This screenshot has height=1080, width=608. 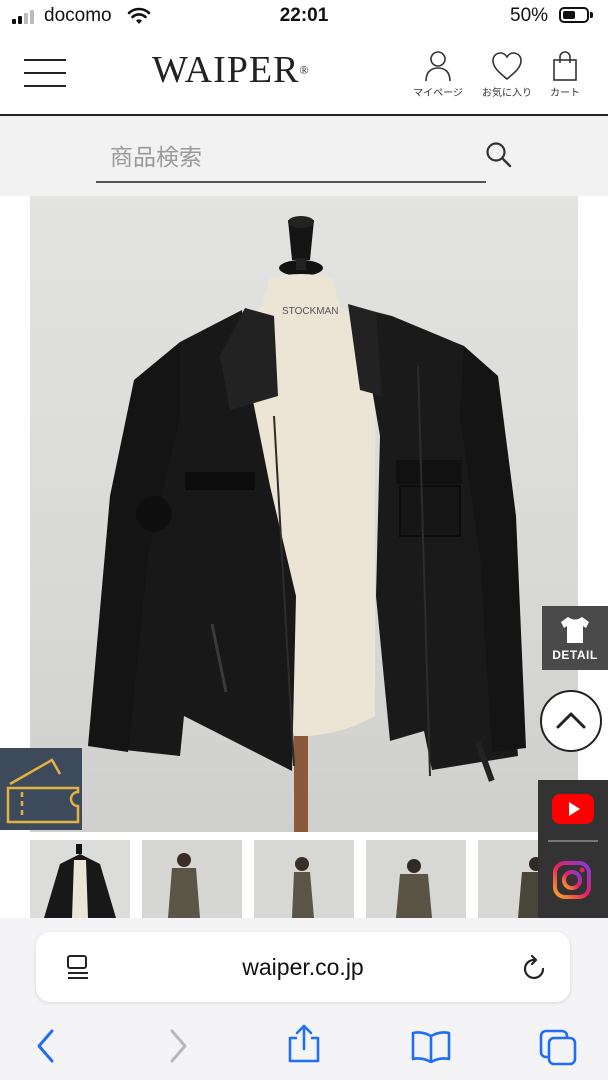 I want to click on search-bar, so click(x=304, y=156).